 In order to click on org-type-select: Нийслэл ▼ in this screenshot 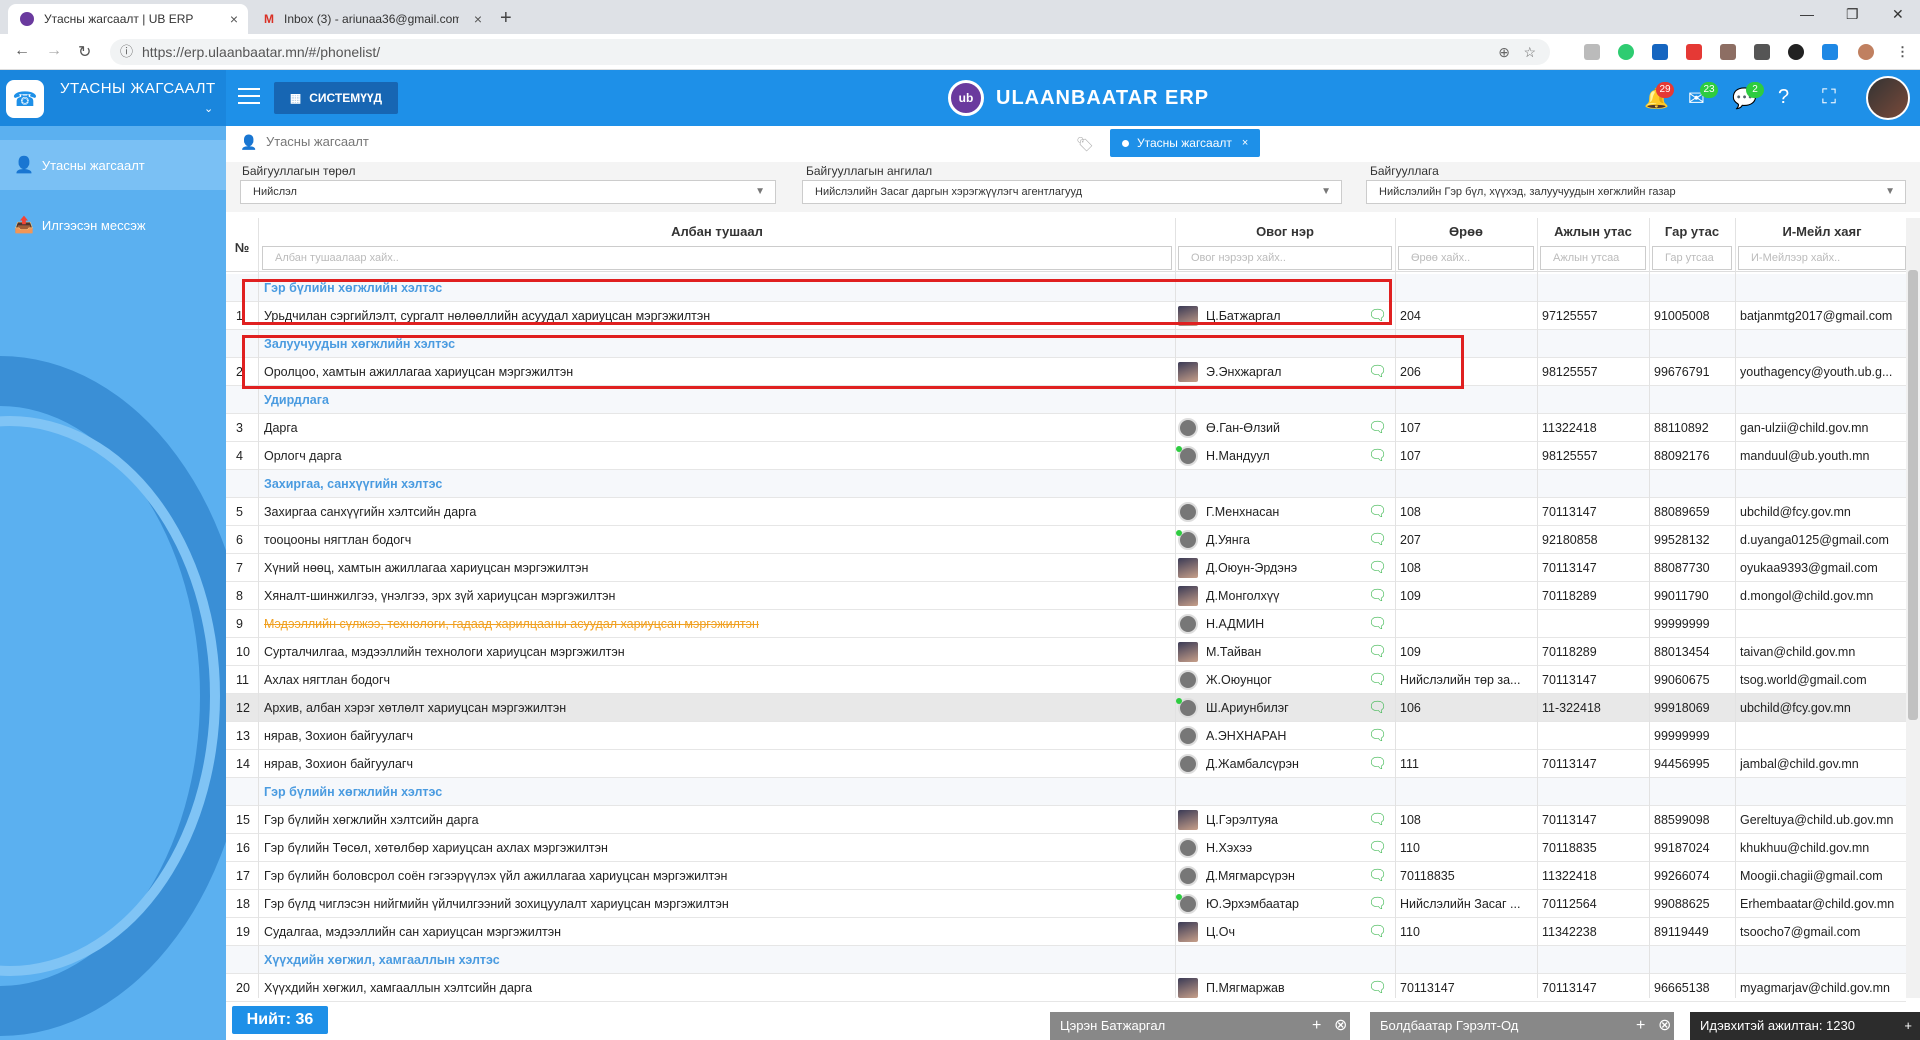, I will do `click(508, 192)`.